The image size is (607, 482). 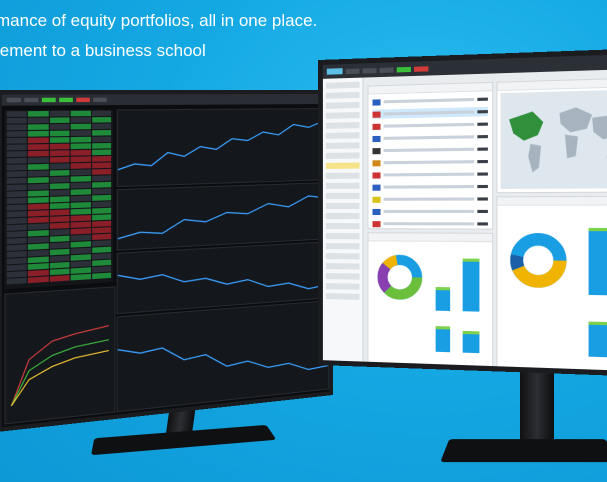 What do you see at coordinates (552, 201) in the screenshot?
I see `panel-title-bar` at bounding box center [552, 201].